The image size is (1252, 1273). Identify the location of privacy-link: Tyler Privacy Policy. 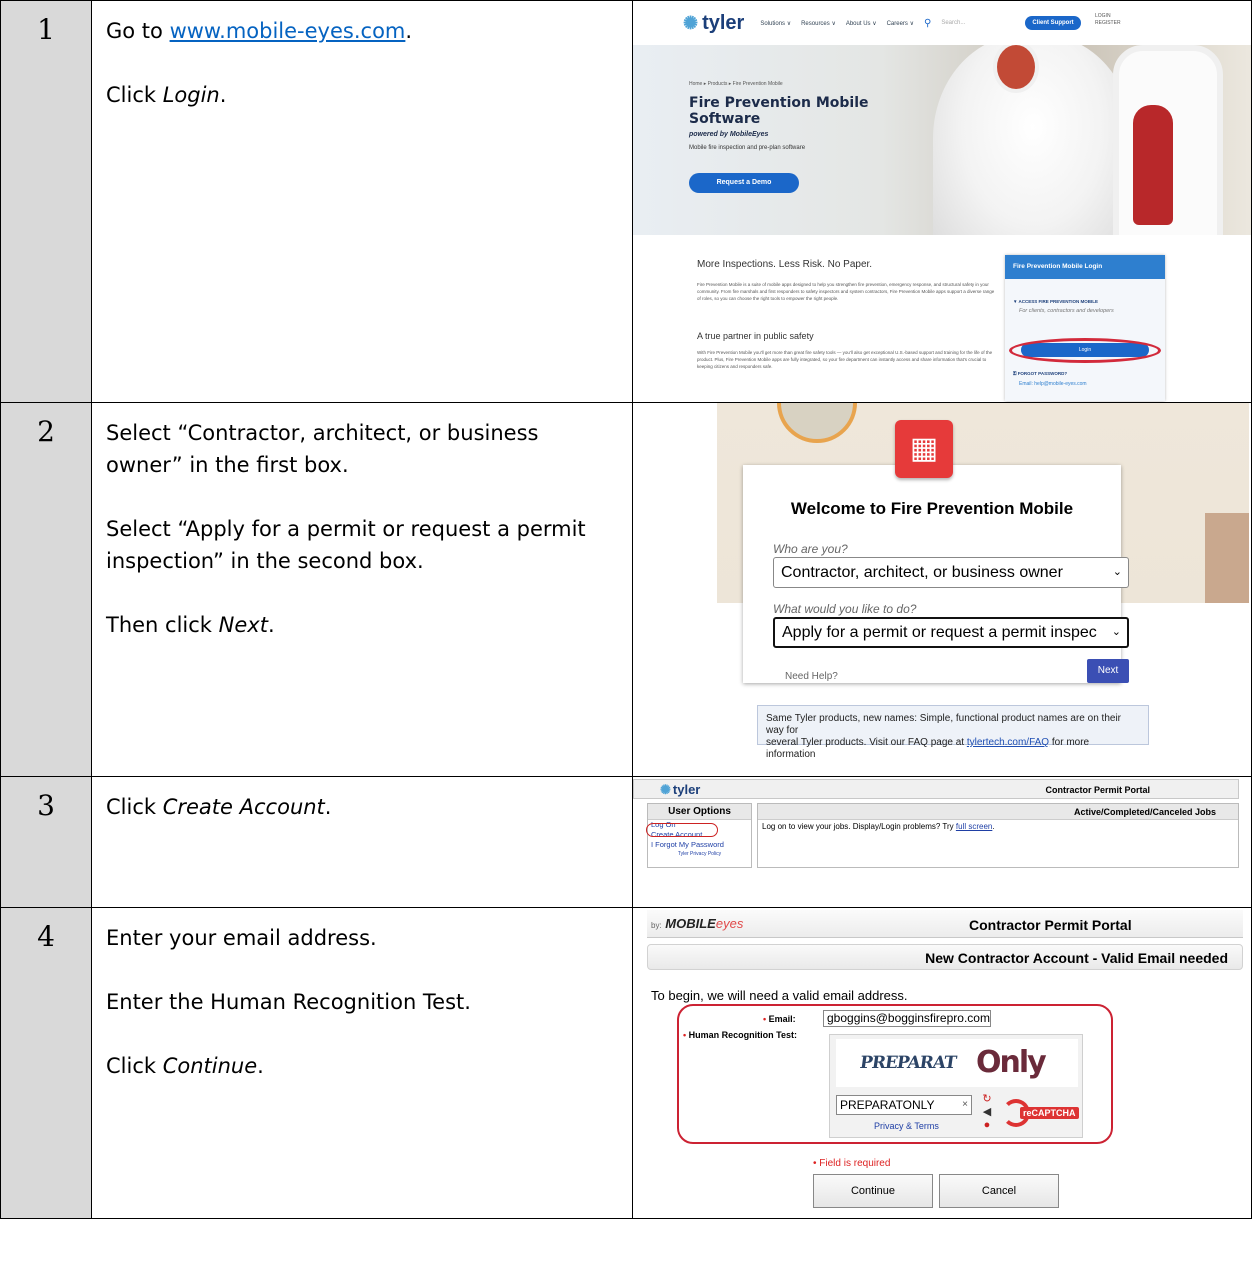
(699, 854).